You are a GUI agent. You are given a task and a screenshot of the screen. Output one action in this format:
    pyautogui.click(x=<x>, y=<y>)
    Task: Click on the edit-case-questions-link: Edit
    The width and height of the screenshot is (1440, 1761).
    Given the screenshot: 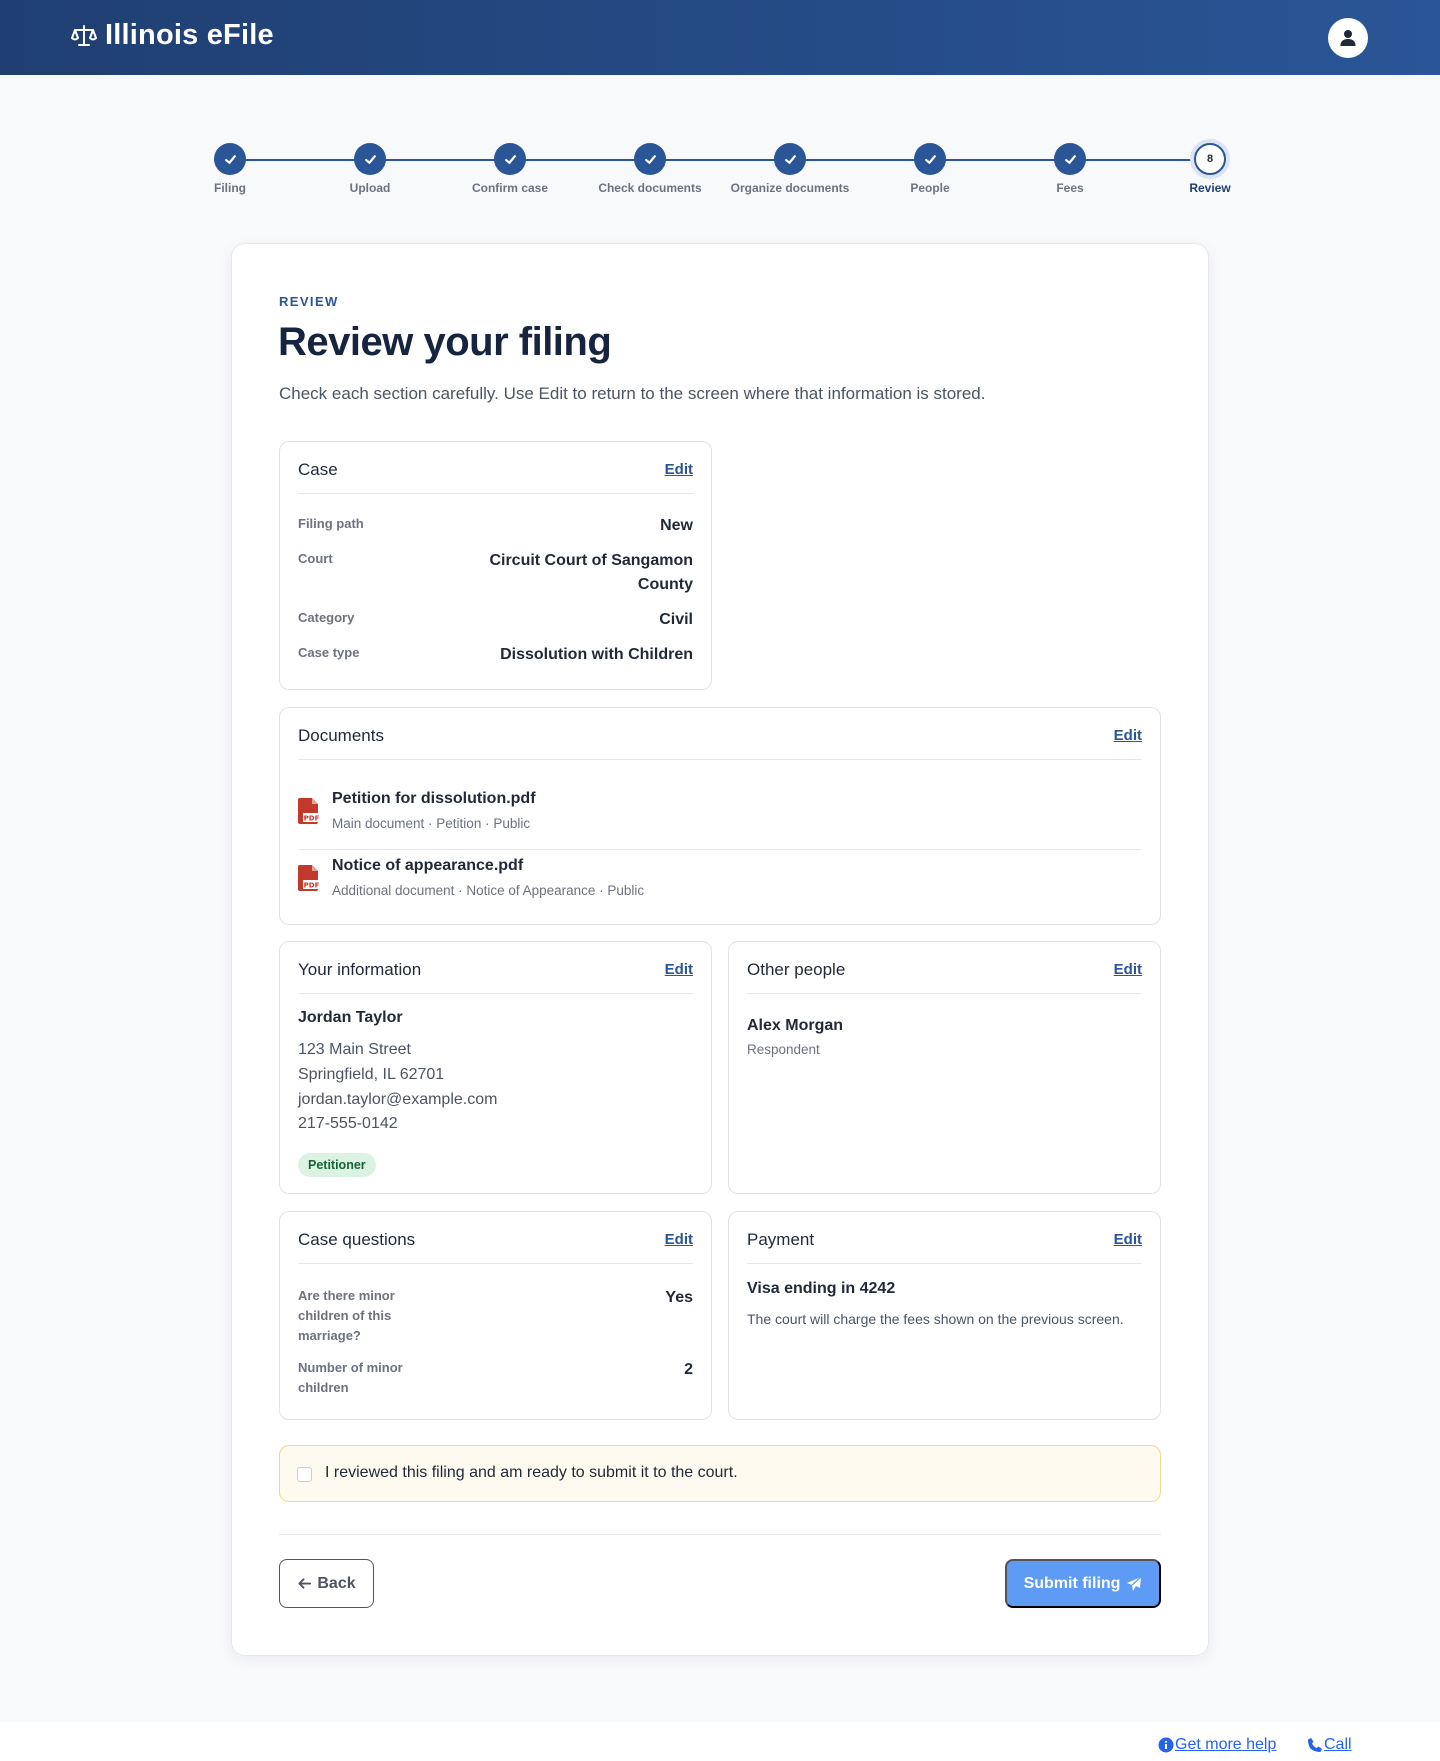 What is the action you would take?
    pyautogui.click(x=679, y=1239)
    